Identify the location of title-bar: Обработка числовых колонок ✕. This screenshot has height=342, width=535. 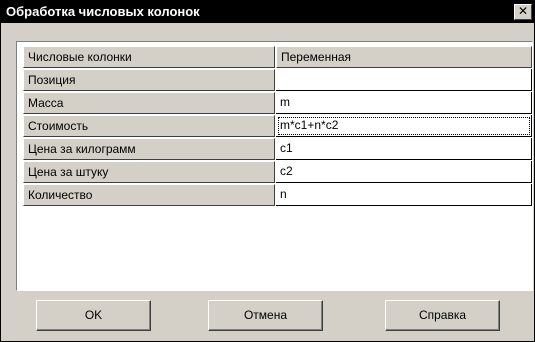
(267, 12).